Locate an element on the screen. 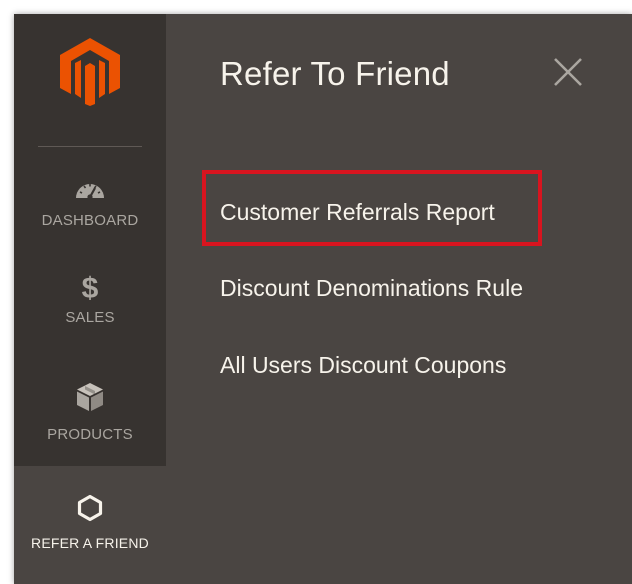 The width and height of the screenshot is (632, 584). speedometer-icon is located at coordinates (90, 192).